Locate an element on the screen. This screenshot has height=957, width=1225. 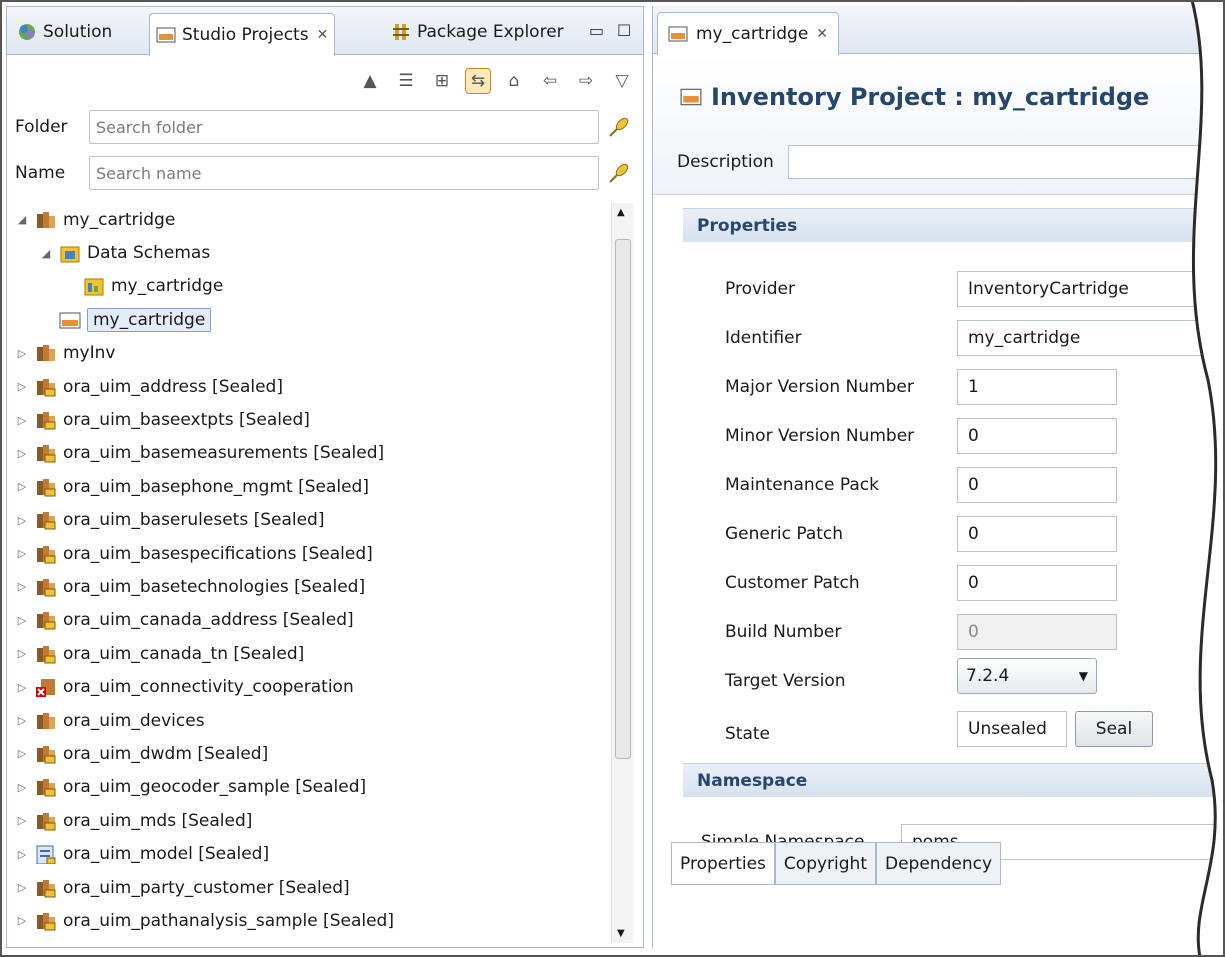
data-schema-icon is located at coordinates (94, 286).